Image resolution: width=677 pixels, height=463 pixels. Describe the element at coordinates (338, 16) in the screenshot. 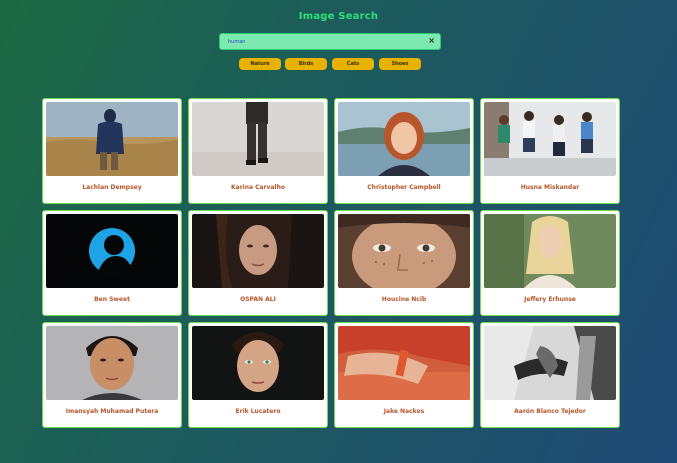

I see `page-title: Image Search` at that location.